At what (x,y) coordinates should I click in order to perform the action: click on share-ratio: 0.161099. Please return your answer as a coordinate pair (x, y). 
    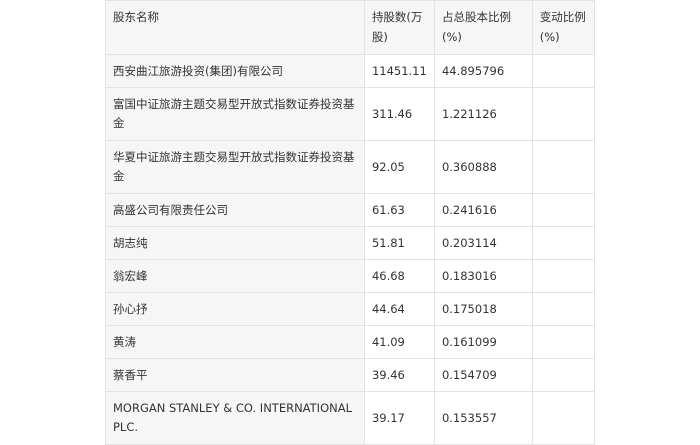
    Looking at the image, I should click on (483, 342).